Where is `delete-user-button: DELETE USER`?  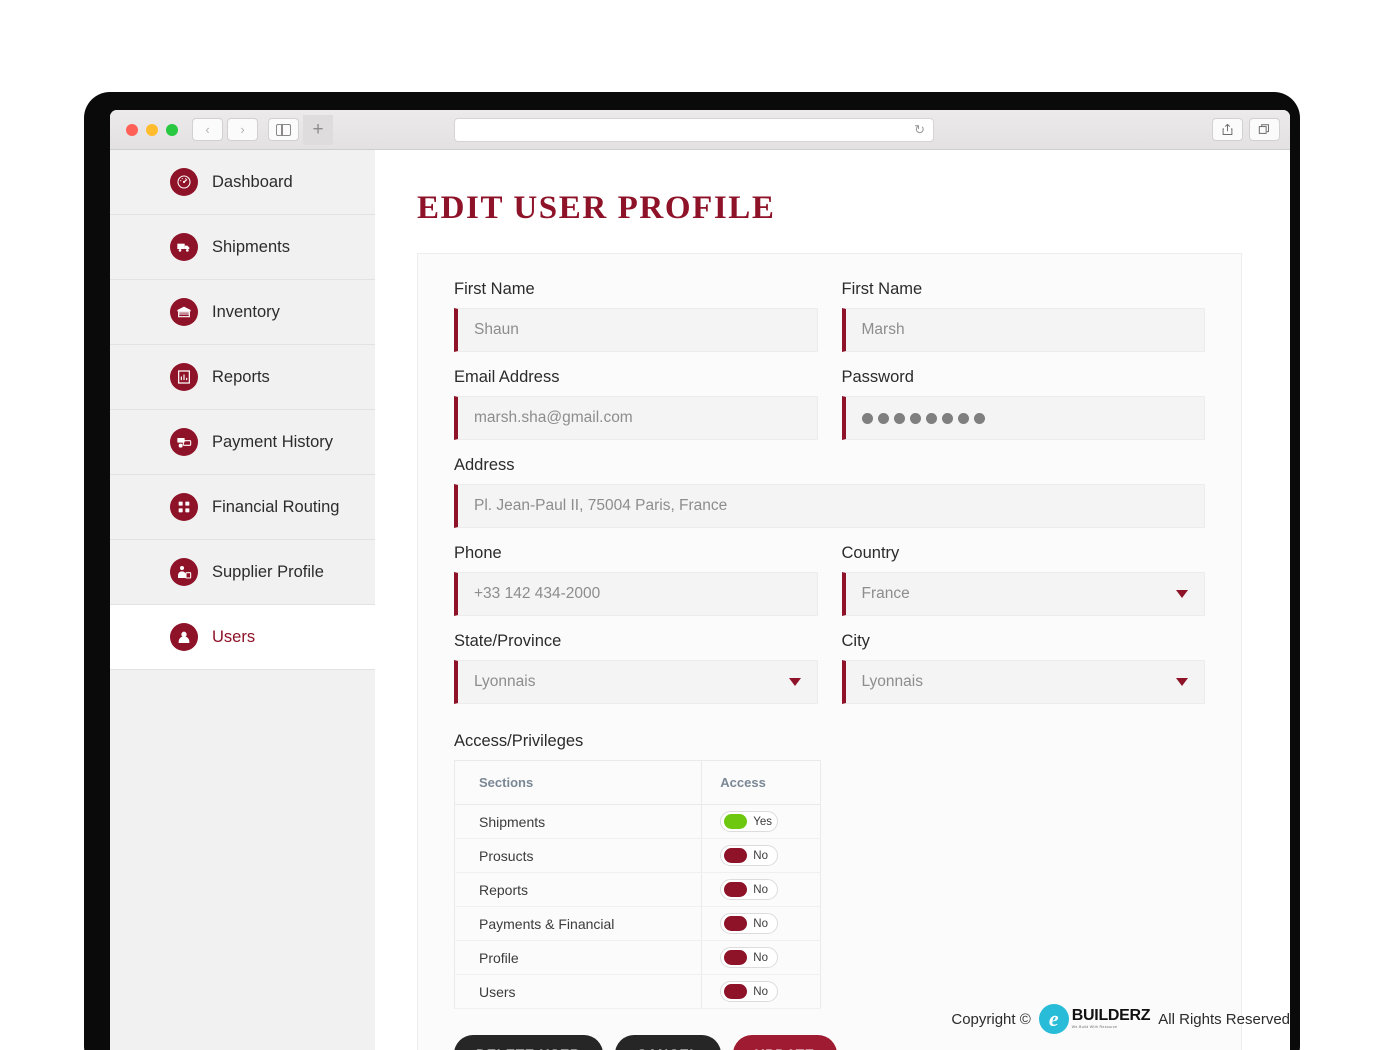
delete-user-button: DELETE USER is located at coordinates (528, 1042).